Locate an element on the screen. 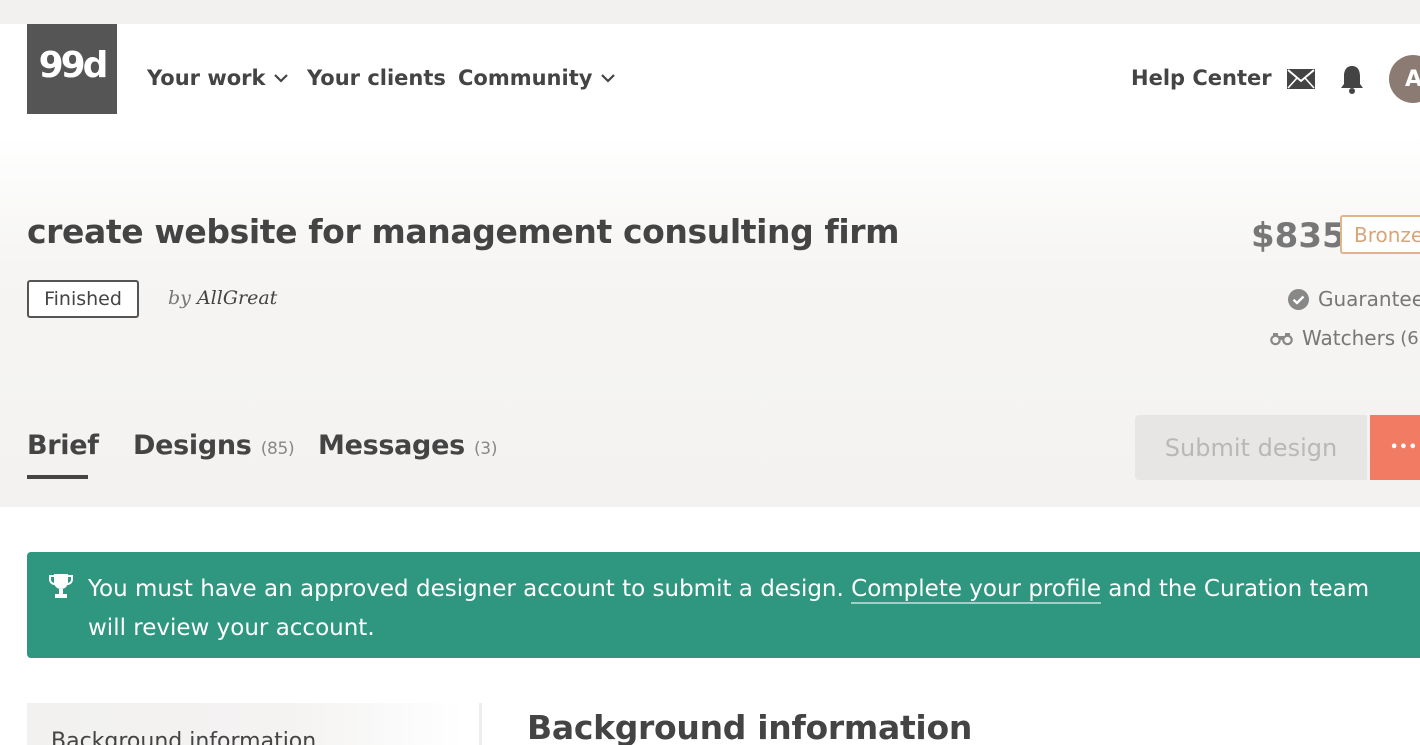  99designs-logo: 99d is located at coordinates (72, 69).